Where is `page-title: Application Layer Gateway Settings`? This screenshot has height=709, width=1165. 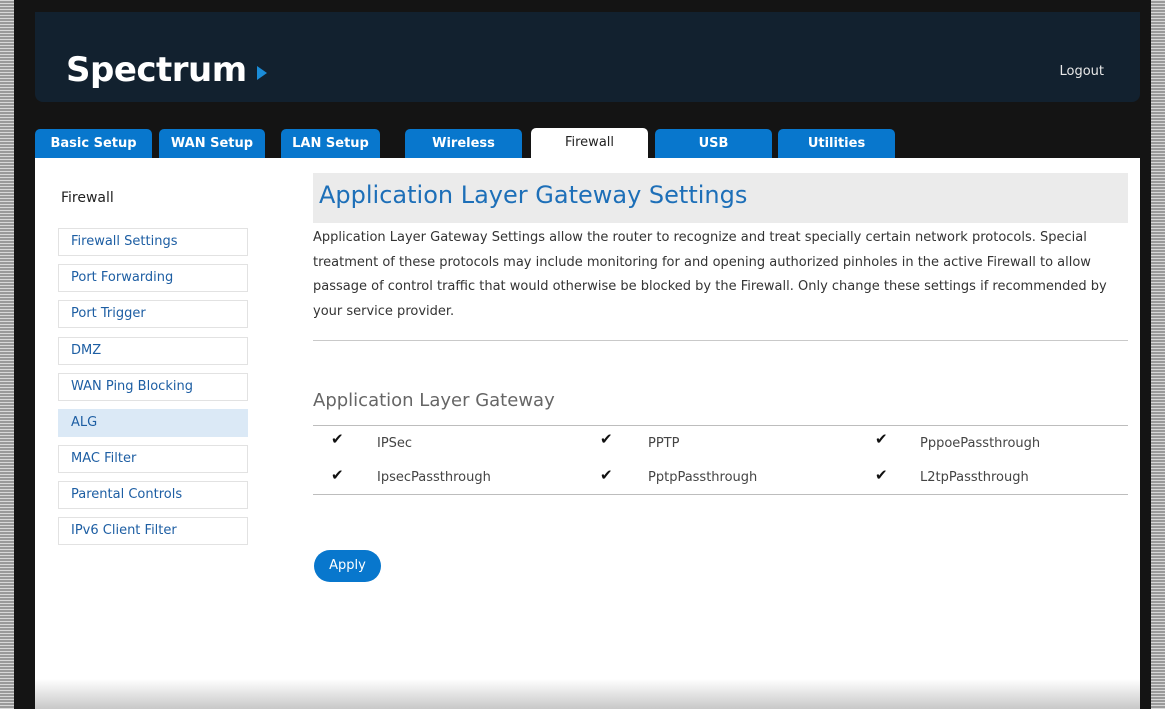 page-title: Application Layer Gateway Settings is located at coordinates (533, 195).